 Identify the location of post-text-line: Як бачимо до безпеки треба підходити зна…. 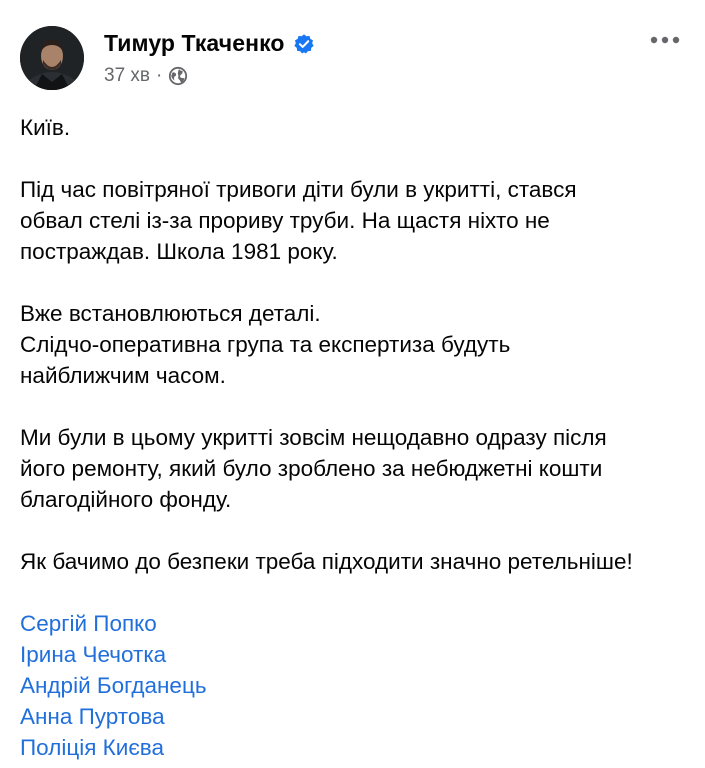
(326, 561).